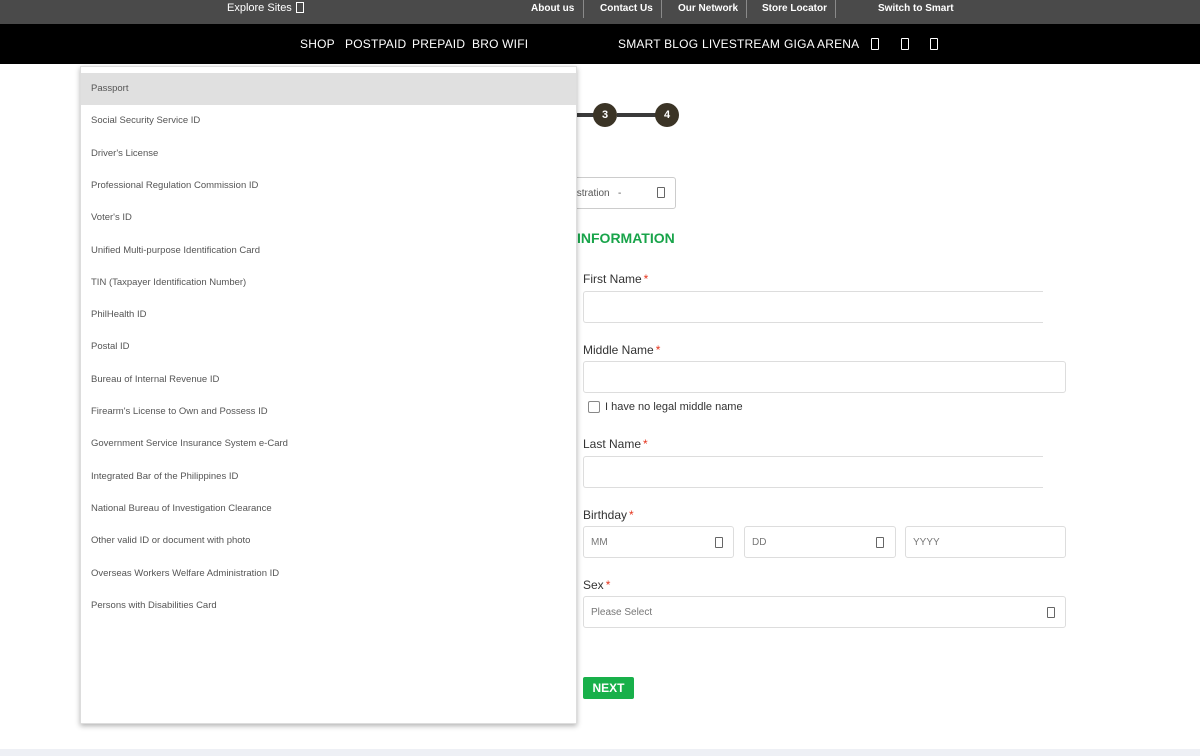 This screenshot has height=756, width=1200. Describe the element at coordinates (600, 752) in the screenshot. I see `footer-band` at that location.